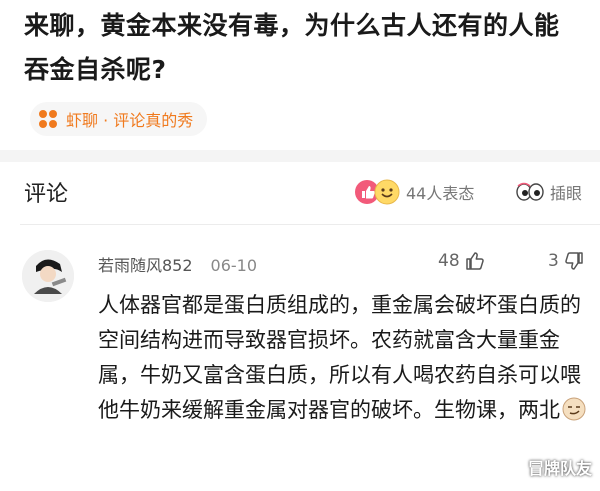  I want to click on insert-eye-label: 插眼, so click(566, 193).